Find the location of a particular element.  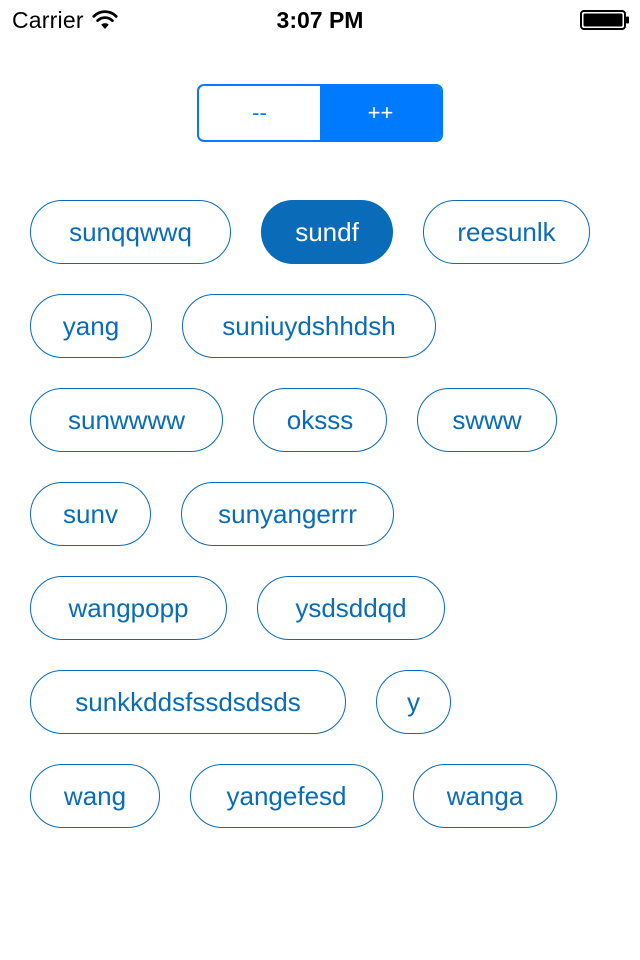

tag-button: sunkkddsfssdsdsds is located at coordinates (188, 702).